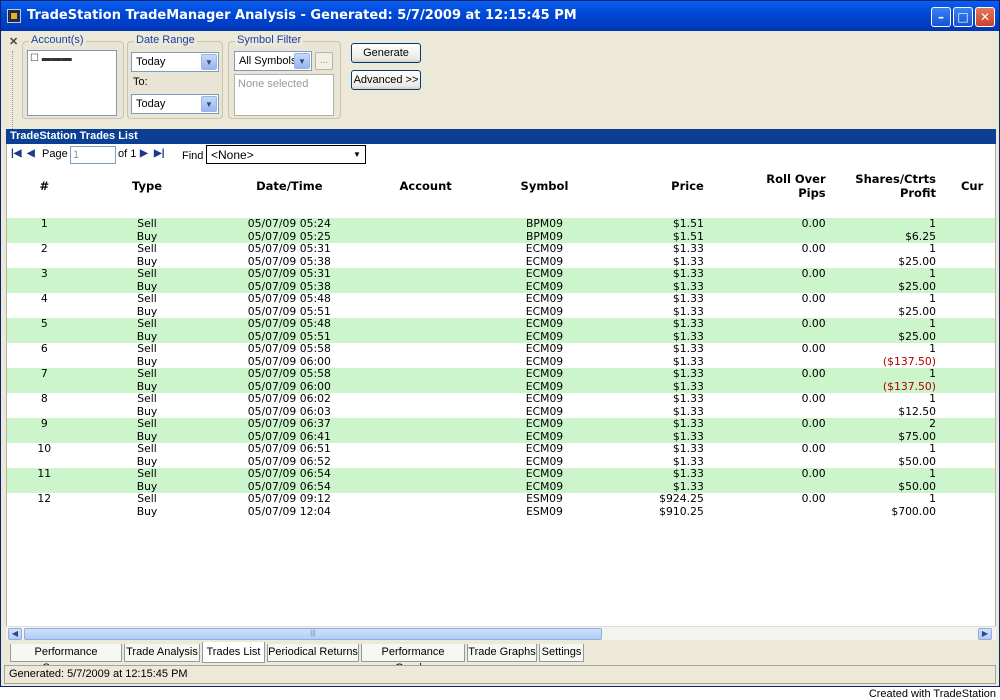  What do you see at coordinates (985, 634) in the screenshot?
I see `scroll-right-icon: ▶` at bounding box center [985, 634].